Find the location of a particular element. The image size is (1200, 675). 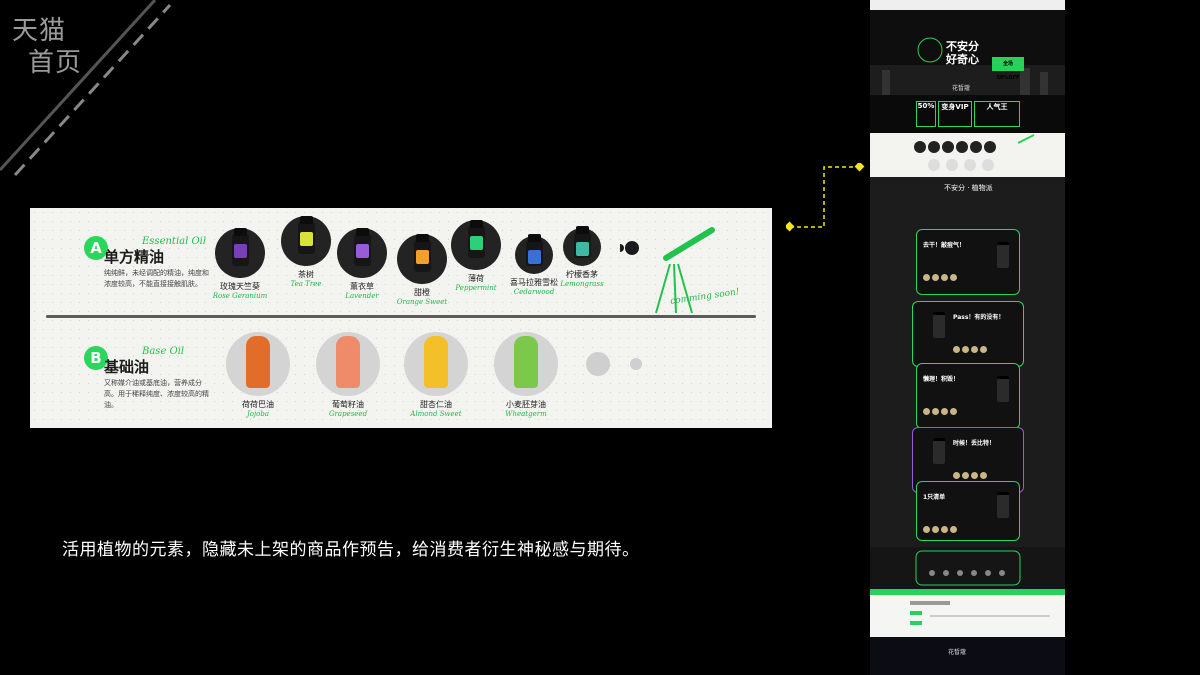

base-oil-en: Almond Sweet is located at coordinates (436, 414).